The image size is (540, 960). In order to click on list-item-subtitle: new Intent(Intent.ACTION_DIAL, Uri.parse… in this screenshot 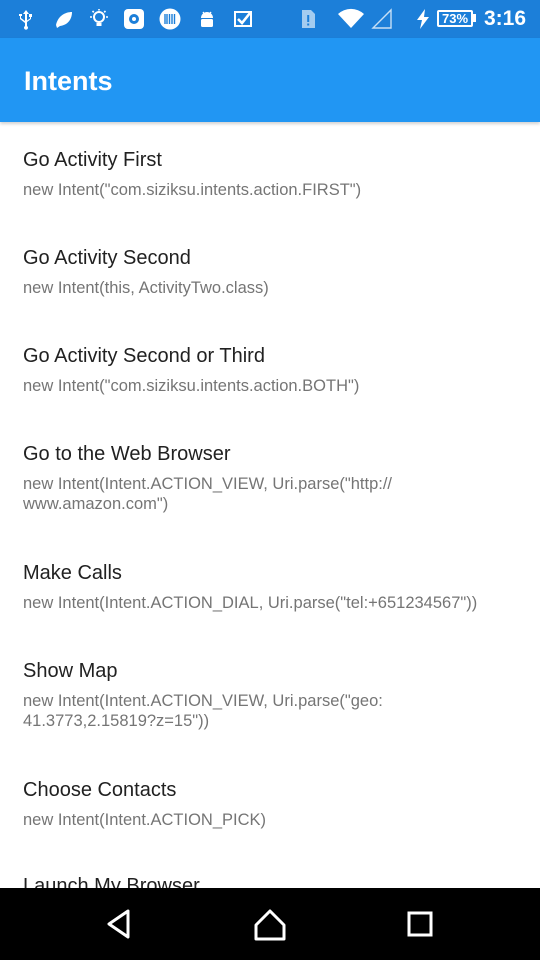, I will do `click(250, 603)`.